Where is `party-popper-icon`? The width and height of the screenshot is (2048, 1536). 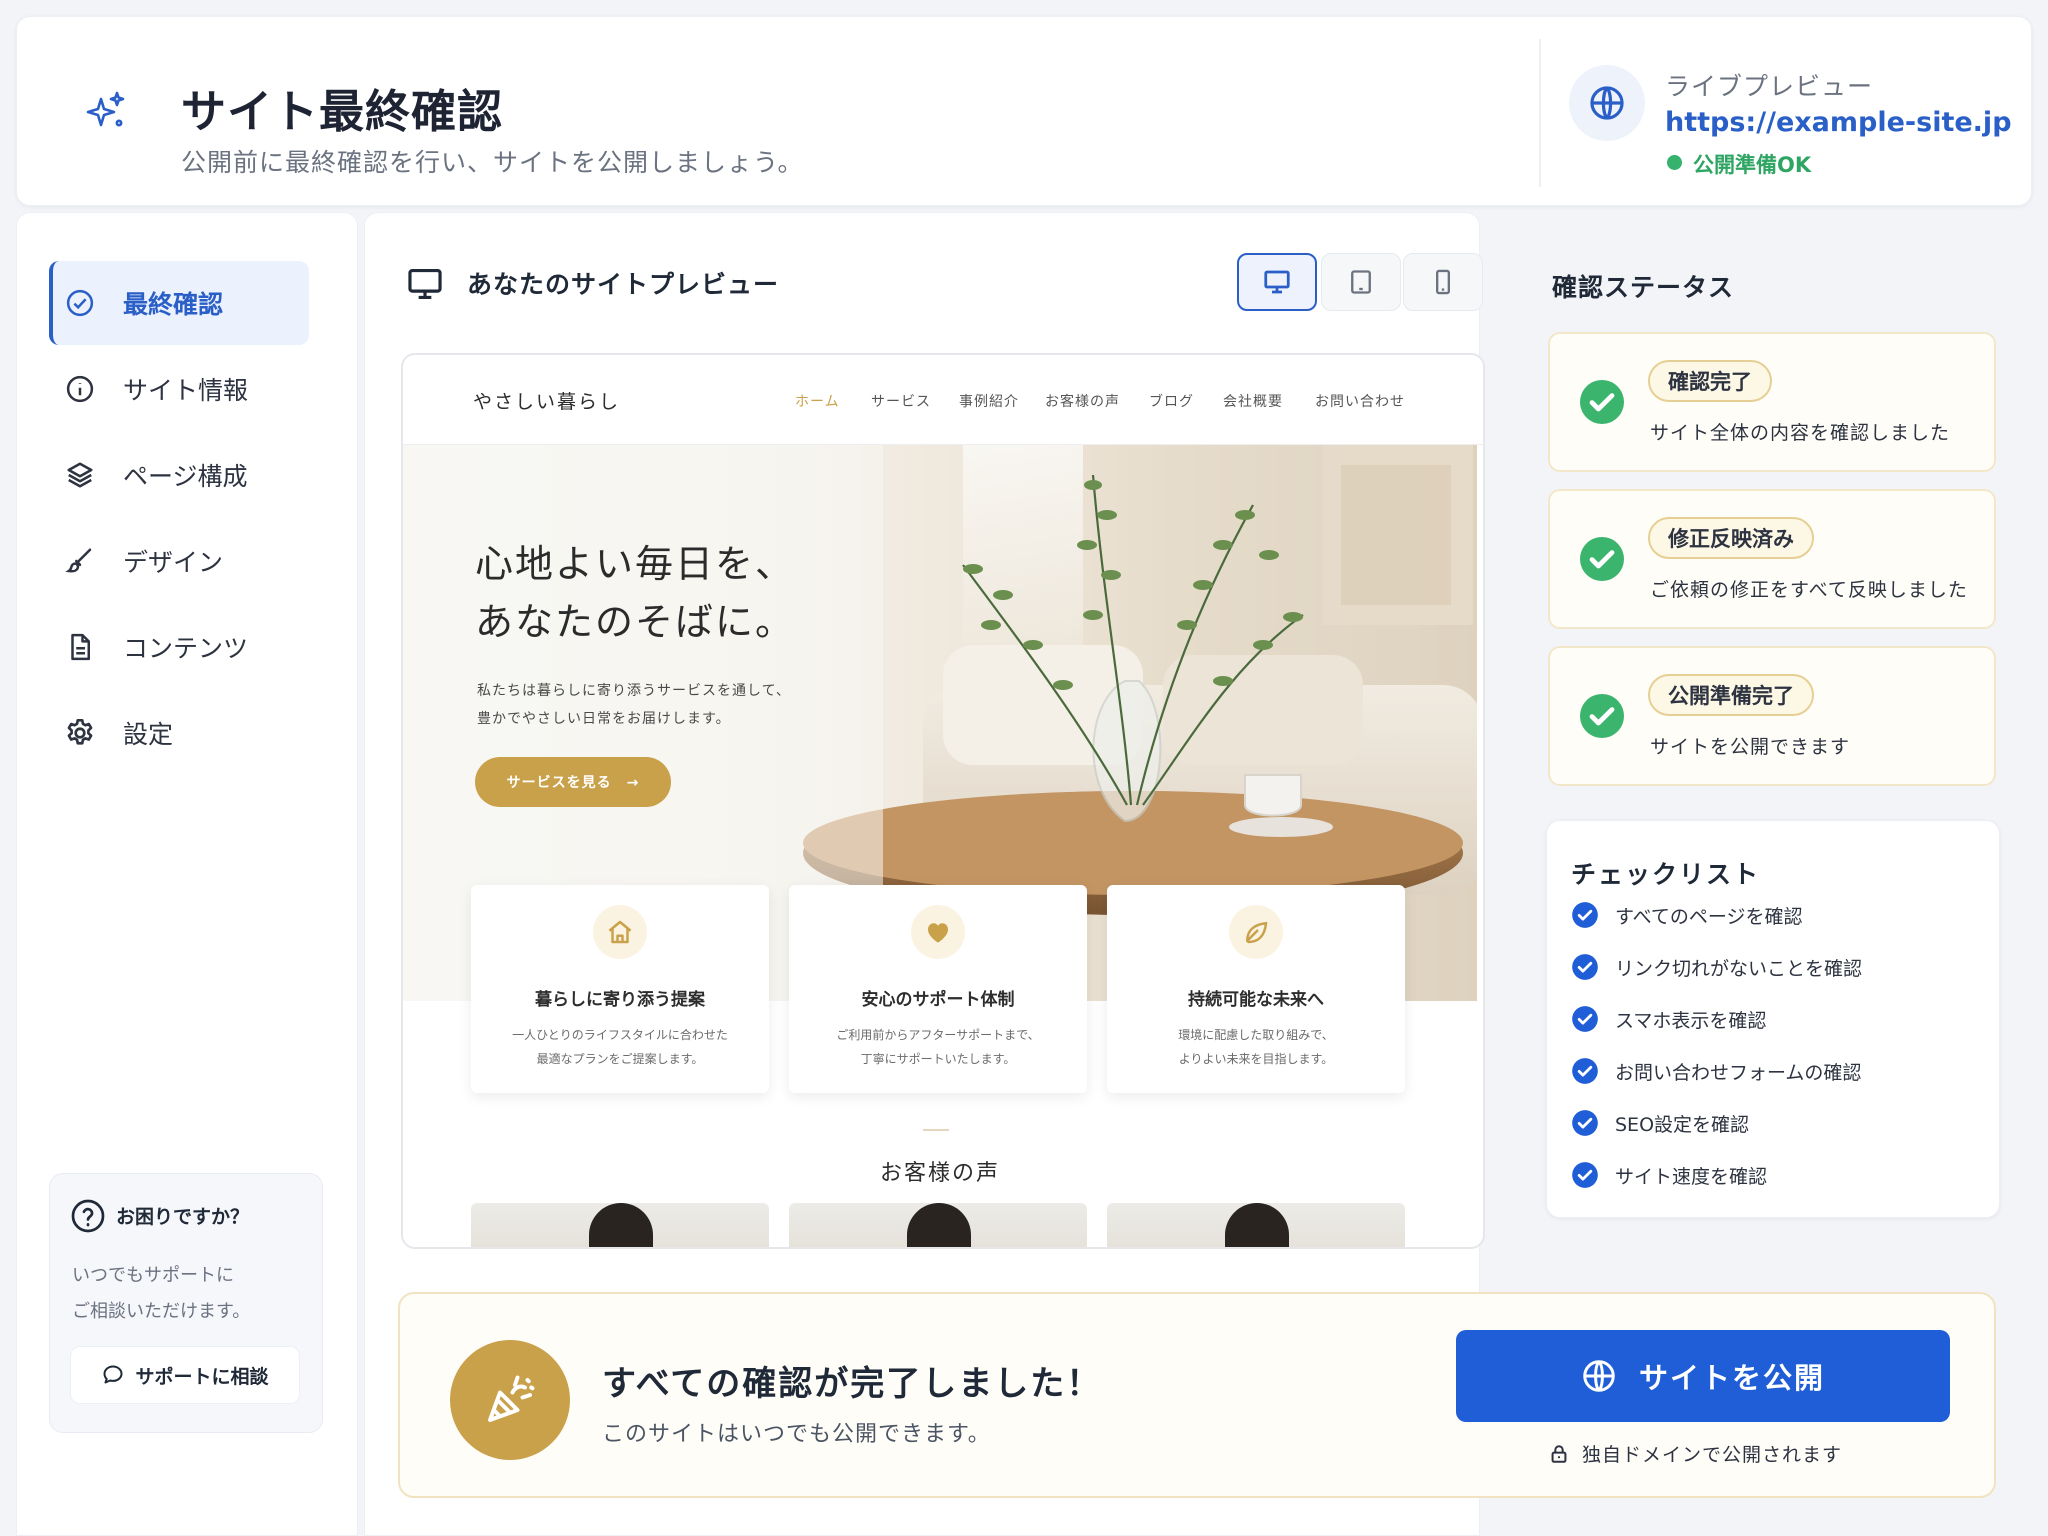
party-popper-icon is located at coordinates (510, 1400).